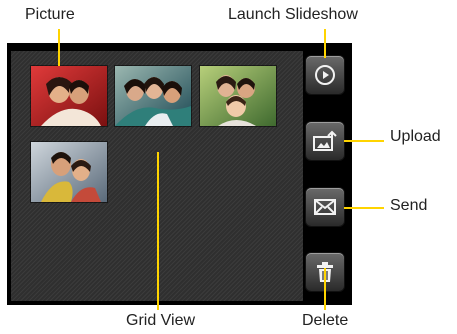 Image resolution: width=457 pixels, height=334 pixels. Describe the element at coordinates (364, 208) in the screenshot. I see `callout-line-send` at that location.